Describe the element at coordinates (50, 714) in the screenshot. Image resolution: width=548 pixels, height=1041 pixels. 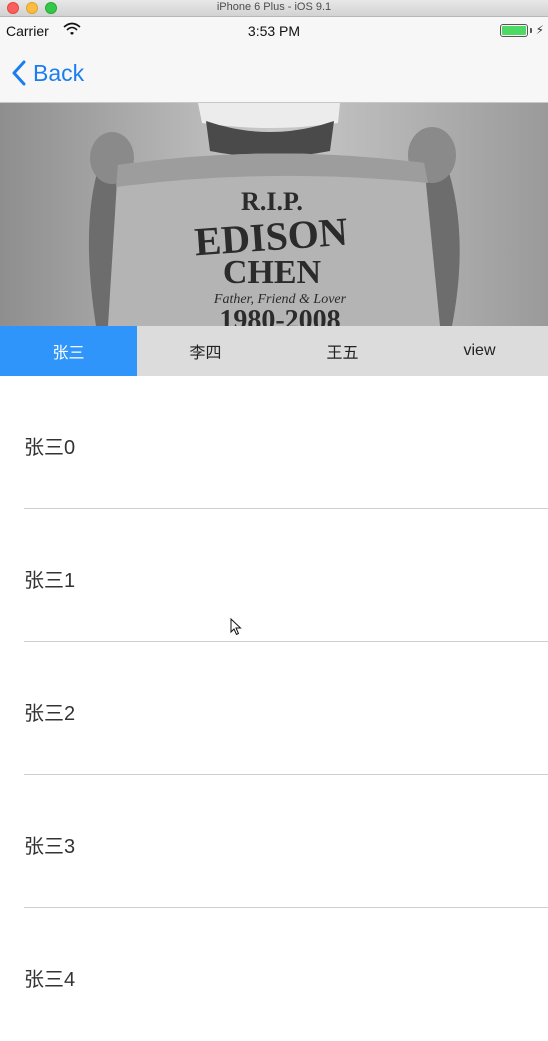
I see `list-item-label: 张三2` at that location.